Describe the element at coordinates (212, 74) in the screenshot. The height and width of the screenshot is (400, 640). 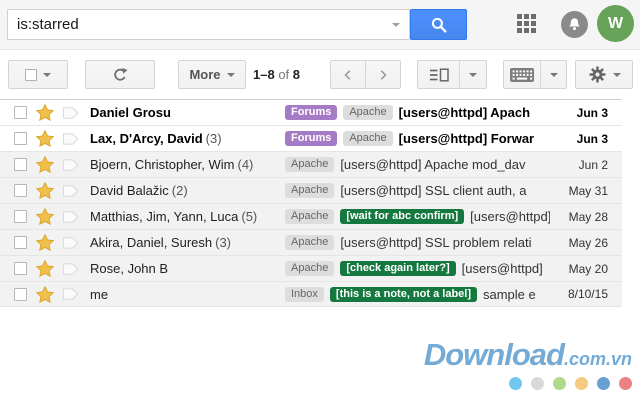
I see `more-button: More` at that location.